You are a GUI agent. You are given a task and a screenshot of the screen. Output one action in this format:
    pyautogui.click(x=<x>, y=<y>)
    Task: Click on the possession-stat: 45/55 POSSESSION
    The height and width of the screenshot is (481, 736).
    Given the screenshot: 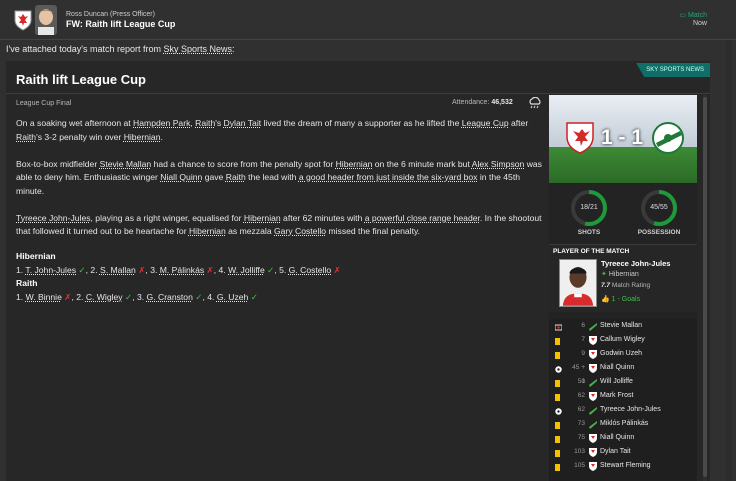 What is the action you would take?
    pyautogui.click(x=659, y=212)
    